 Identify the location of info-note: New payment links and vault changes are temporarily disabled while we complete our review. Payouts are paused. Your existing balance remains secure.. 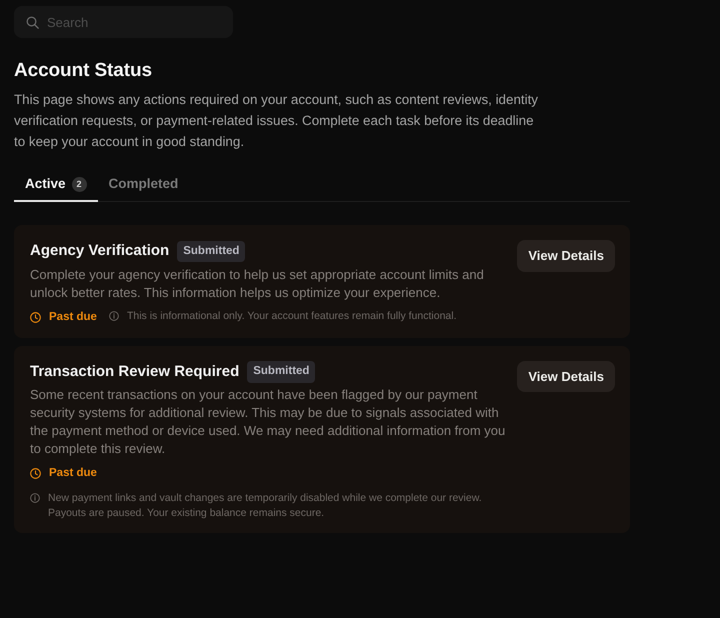
(265, 505).